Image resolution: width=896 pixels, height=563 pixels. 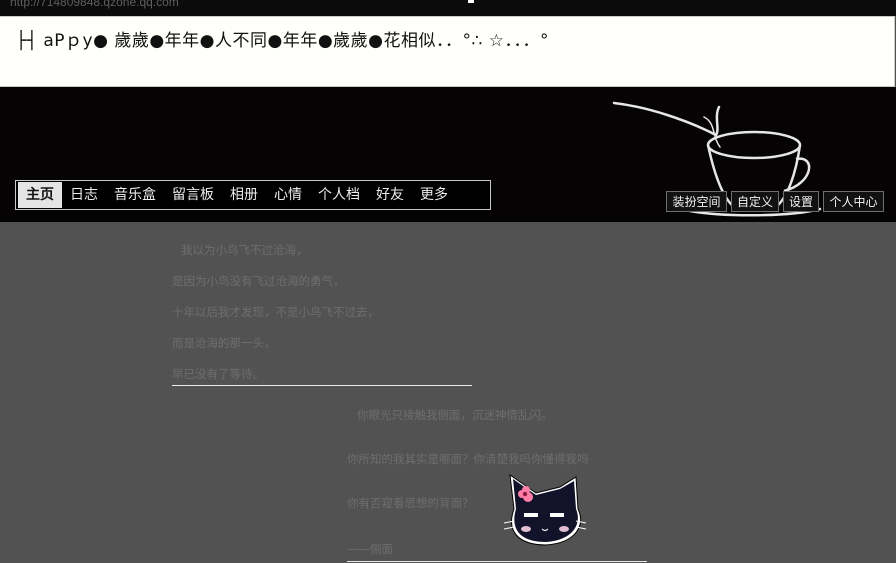 I want to click on nav-mood: 心情, so click(x=288, y=195).